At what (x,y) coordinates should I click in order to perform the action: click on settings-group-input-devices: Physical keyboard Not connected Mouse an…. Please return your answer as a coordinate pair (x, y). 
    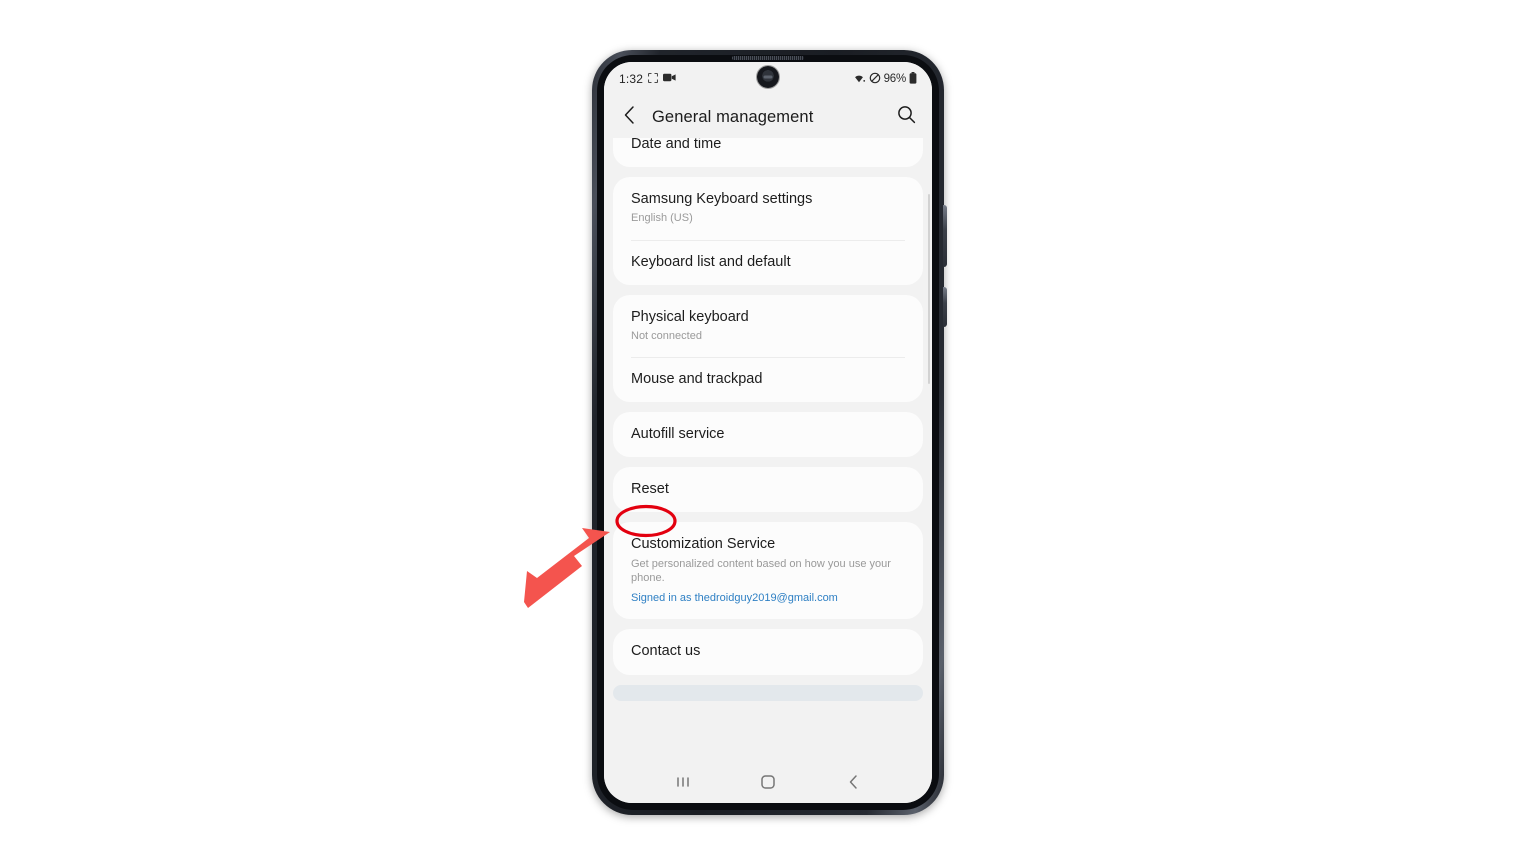
    Looking at the image, I should click on (768, 348).